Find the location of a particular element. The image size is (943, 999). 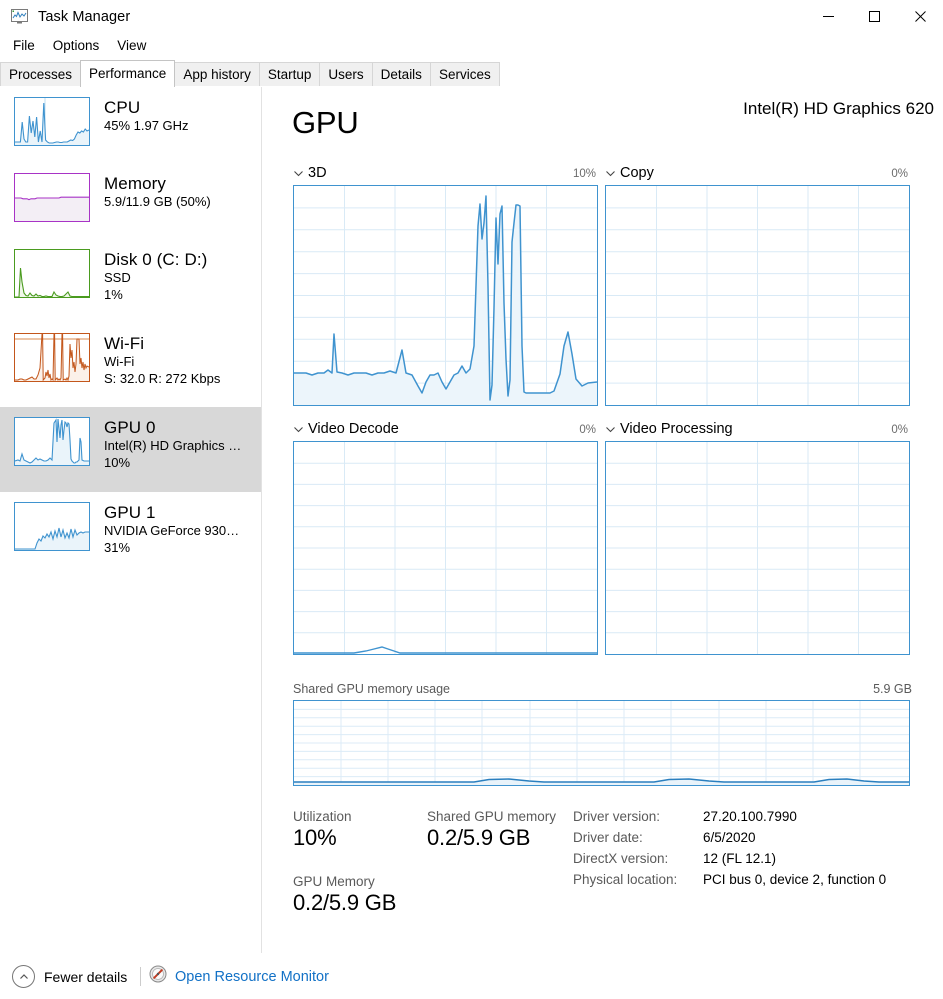

info-row-directx-version: DirectX version: 12 (FL 12.1) is located at coordinates (753, 858).